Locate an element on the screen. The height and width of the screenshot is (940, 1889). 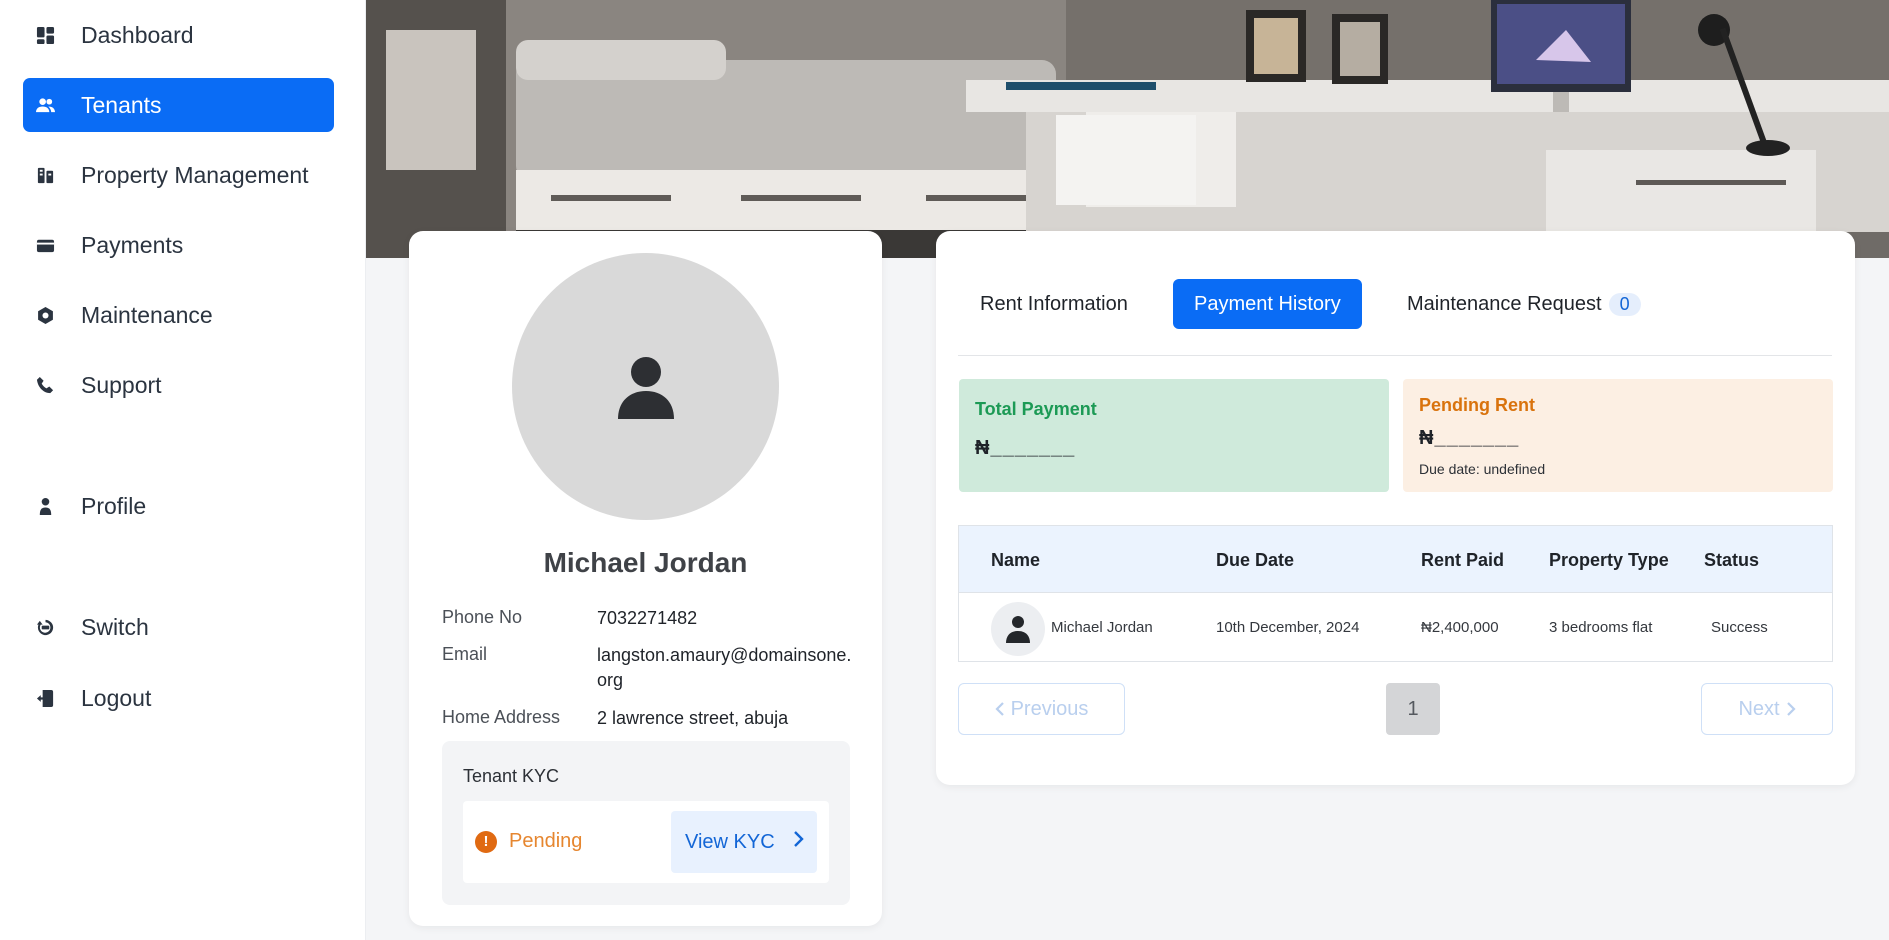
tab-label: Rent Information is located at coordinates (1054, 303).